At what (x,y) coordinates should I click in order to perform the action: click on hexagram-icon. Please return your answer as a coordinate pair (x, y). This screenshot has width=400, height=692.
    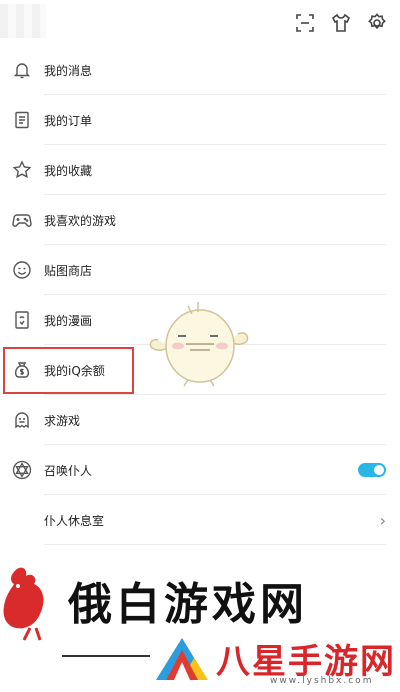
    Looking at the image, I should click on (22, 470).